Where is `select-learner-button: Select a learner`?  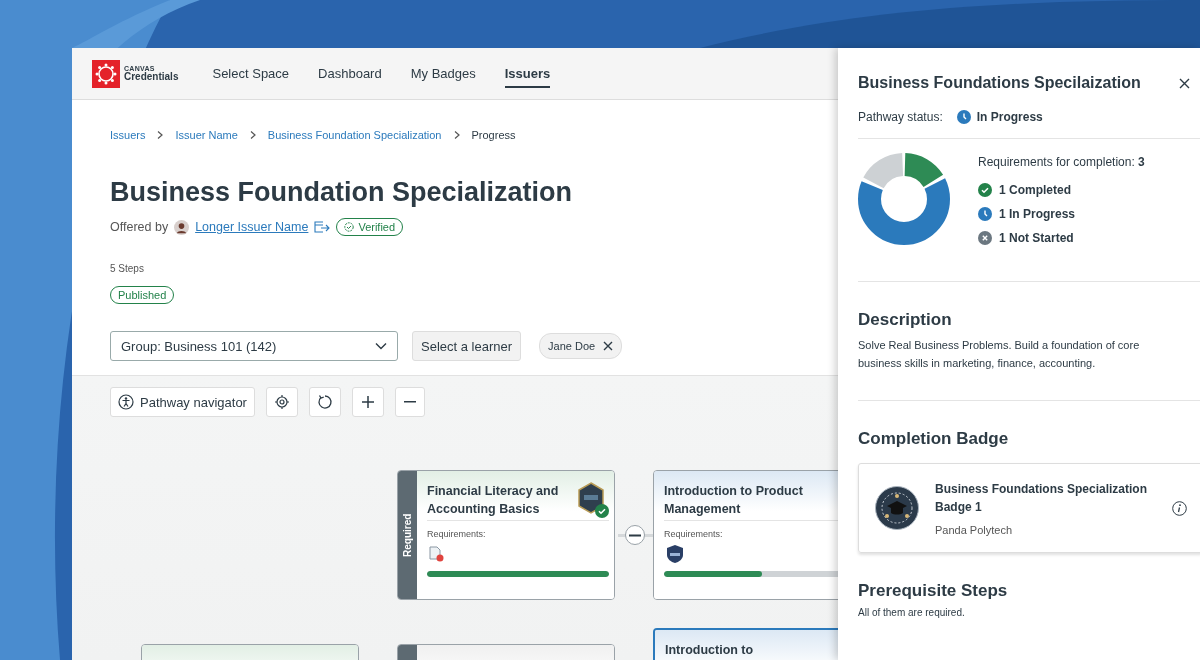 select-learner-button: Select a learner is located at coordinates (467, 346).